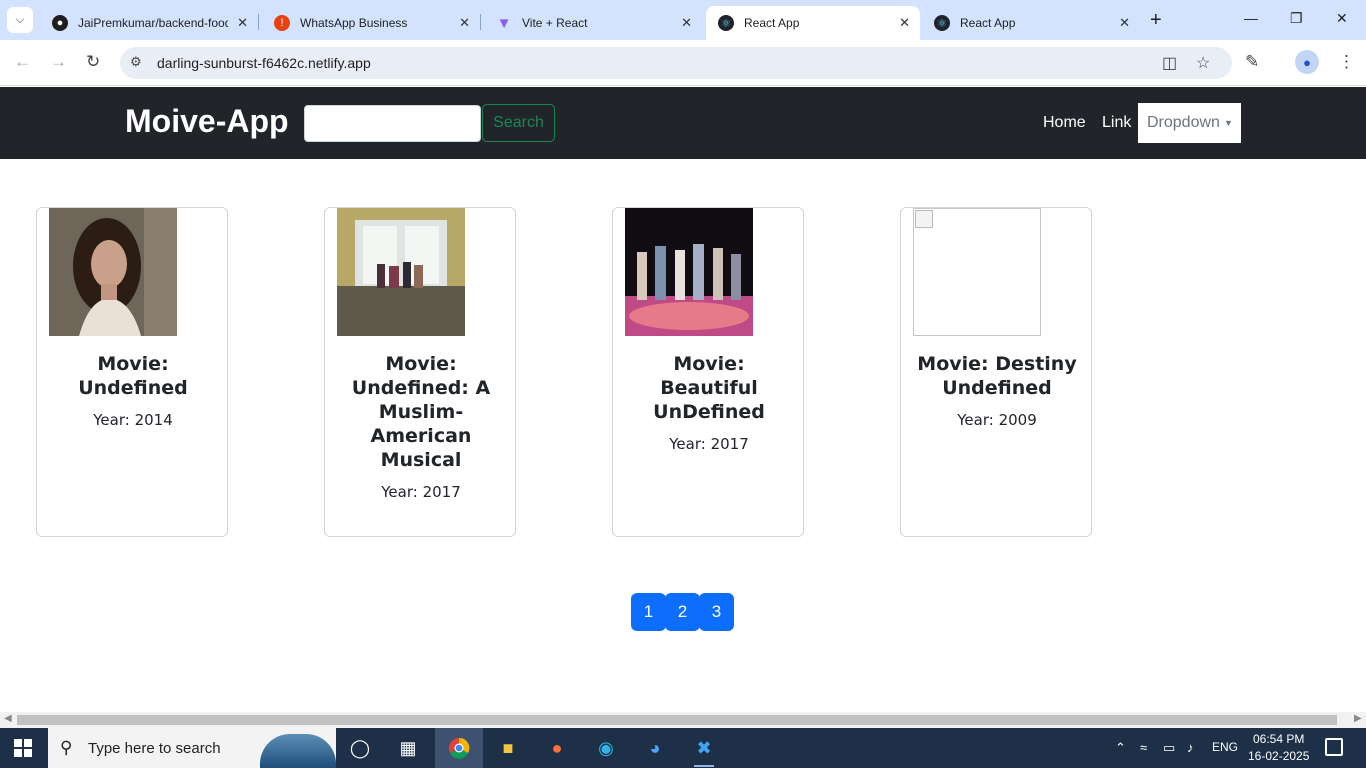 The width and height of the screenshot is (1366, 768). I want to click on close-window-icon: ✕, so click(1342, 18).